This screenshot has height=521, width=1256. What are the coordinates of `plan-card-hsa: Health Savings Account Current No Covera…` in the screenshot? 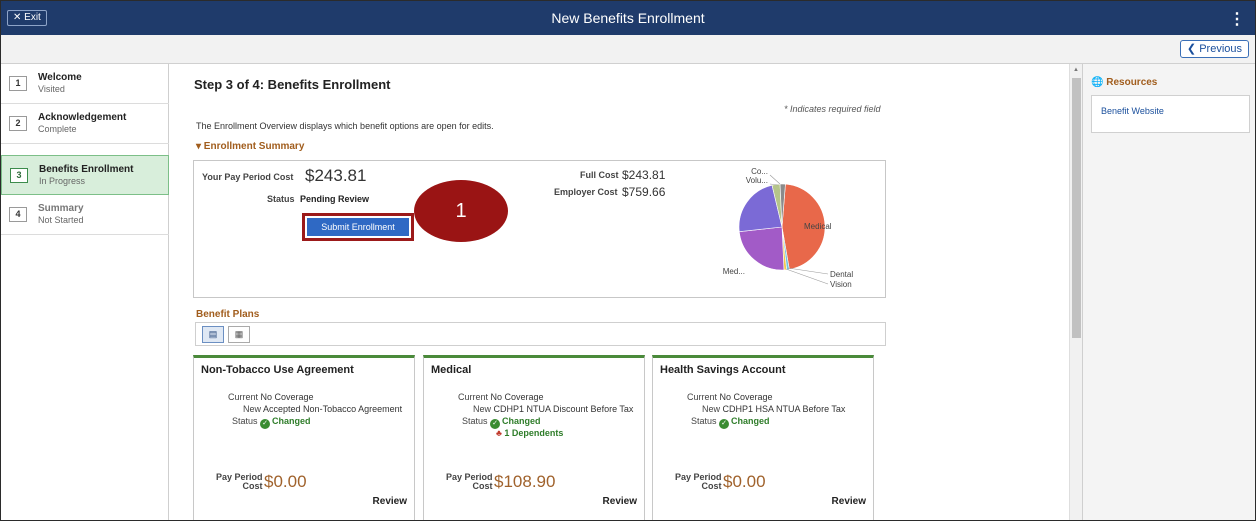 It's located at (763, 437).